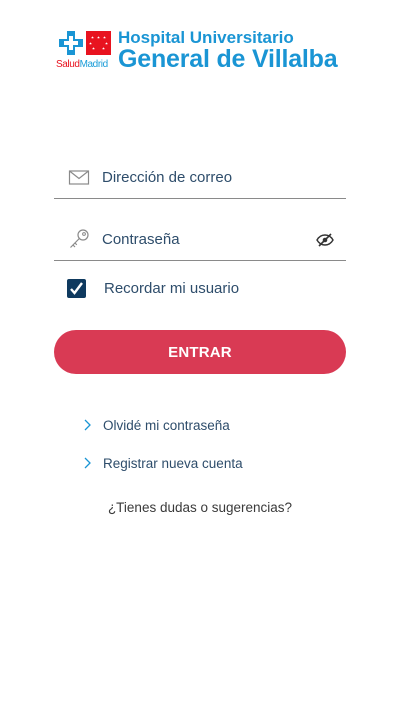 Image resolution: width=400 pixels, height=711 pixels. I want to click on checkmark-icon, so click(76, 288).